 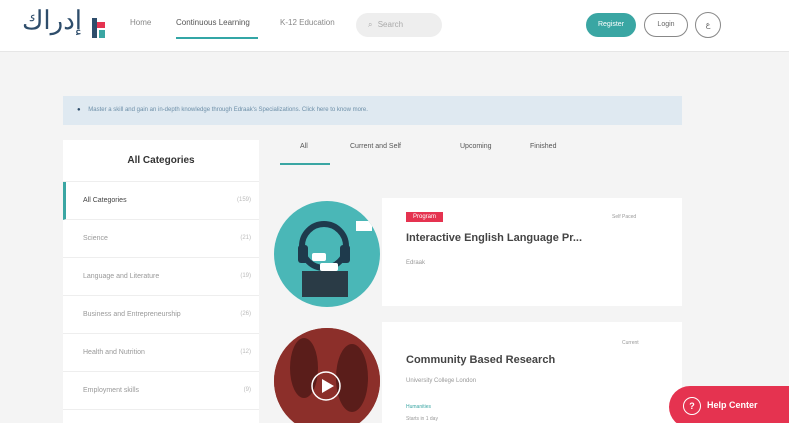 What do you see at coordinates (480, 360) in the screenshot?
I see `course-title: Community Based Research` at bounding box center [480, 360].